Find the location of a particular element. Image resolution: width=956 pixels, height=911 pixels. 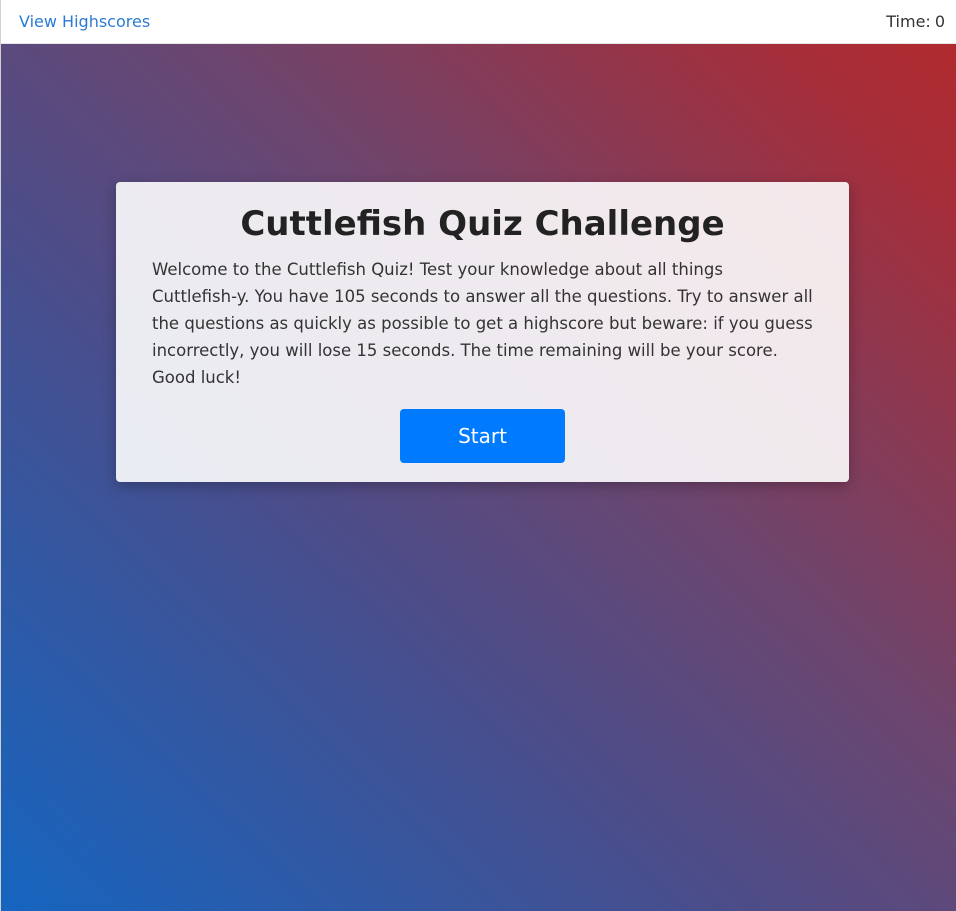

timer: Time: 0 is located at coordinates (915, 21).